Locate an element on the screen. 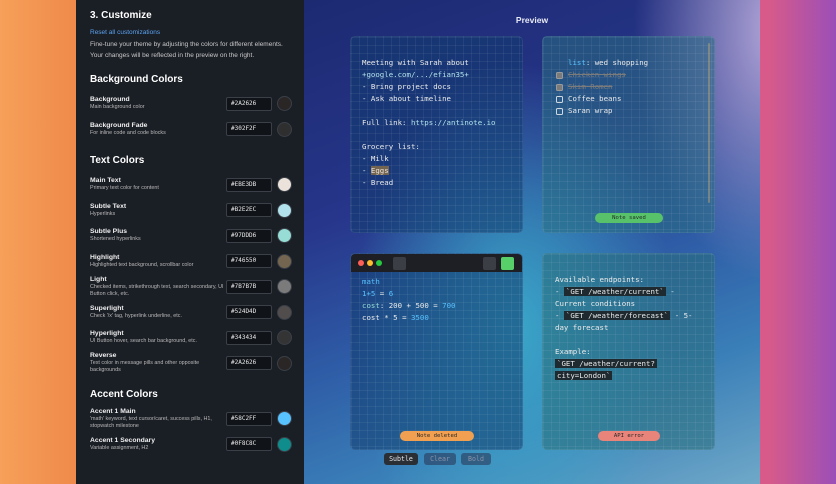 Image resolution: width=836 pixels, height=484 pixels. subtle-format-button: Subtle is located at coordinates (401, 459).